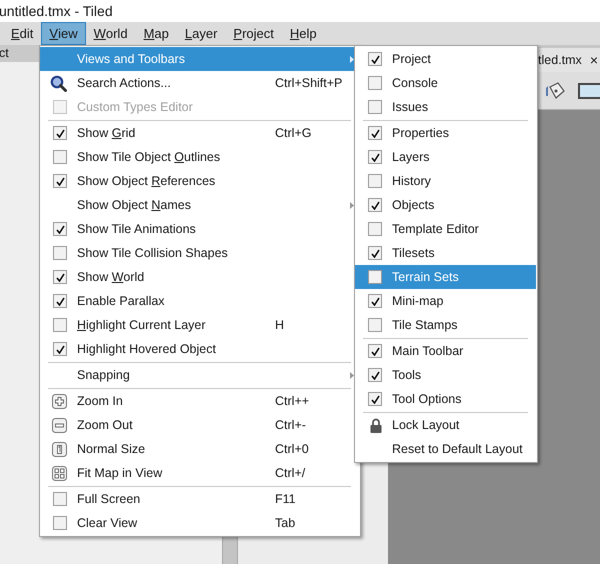  What do you see at coordinates (59, 401) in the screenshot?
I see `zoom-in-icon` at bounding box center [59, 401].